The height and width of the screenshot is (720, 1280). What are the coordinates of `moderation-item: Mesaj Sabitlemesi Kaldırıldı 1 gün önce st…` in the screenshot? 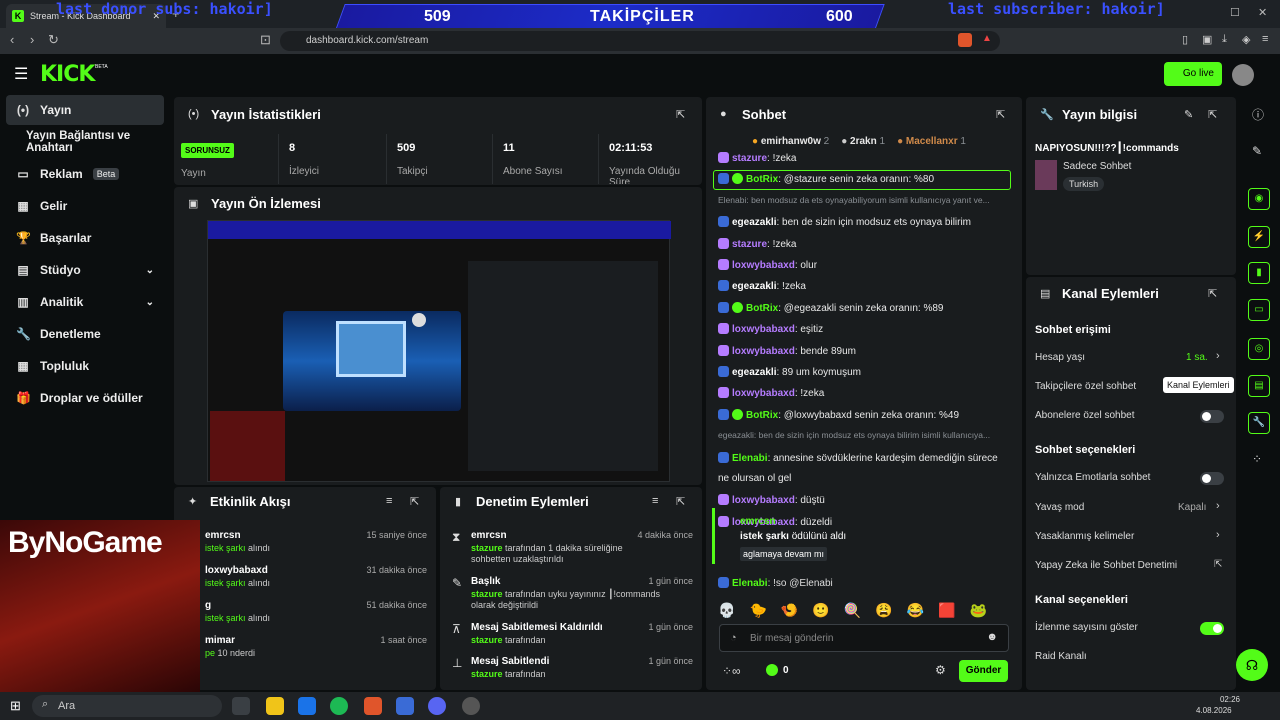 It's located at (582, 634).